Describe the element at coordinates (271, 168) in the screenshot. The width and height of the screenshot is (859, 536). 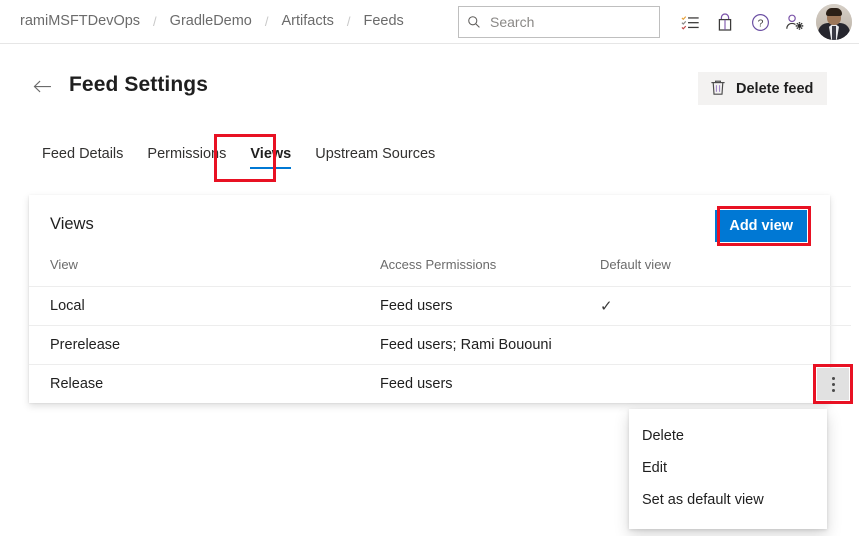
I see `tab-views-selected-underline` at that location.